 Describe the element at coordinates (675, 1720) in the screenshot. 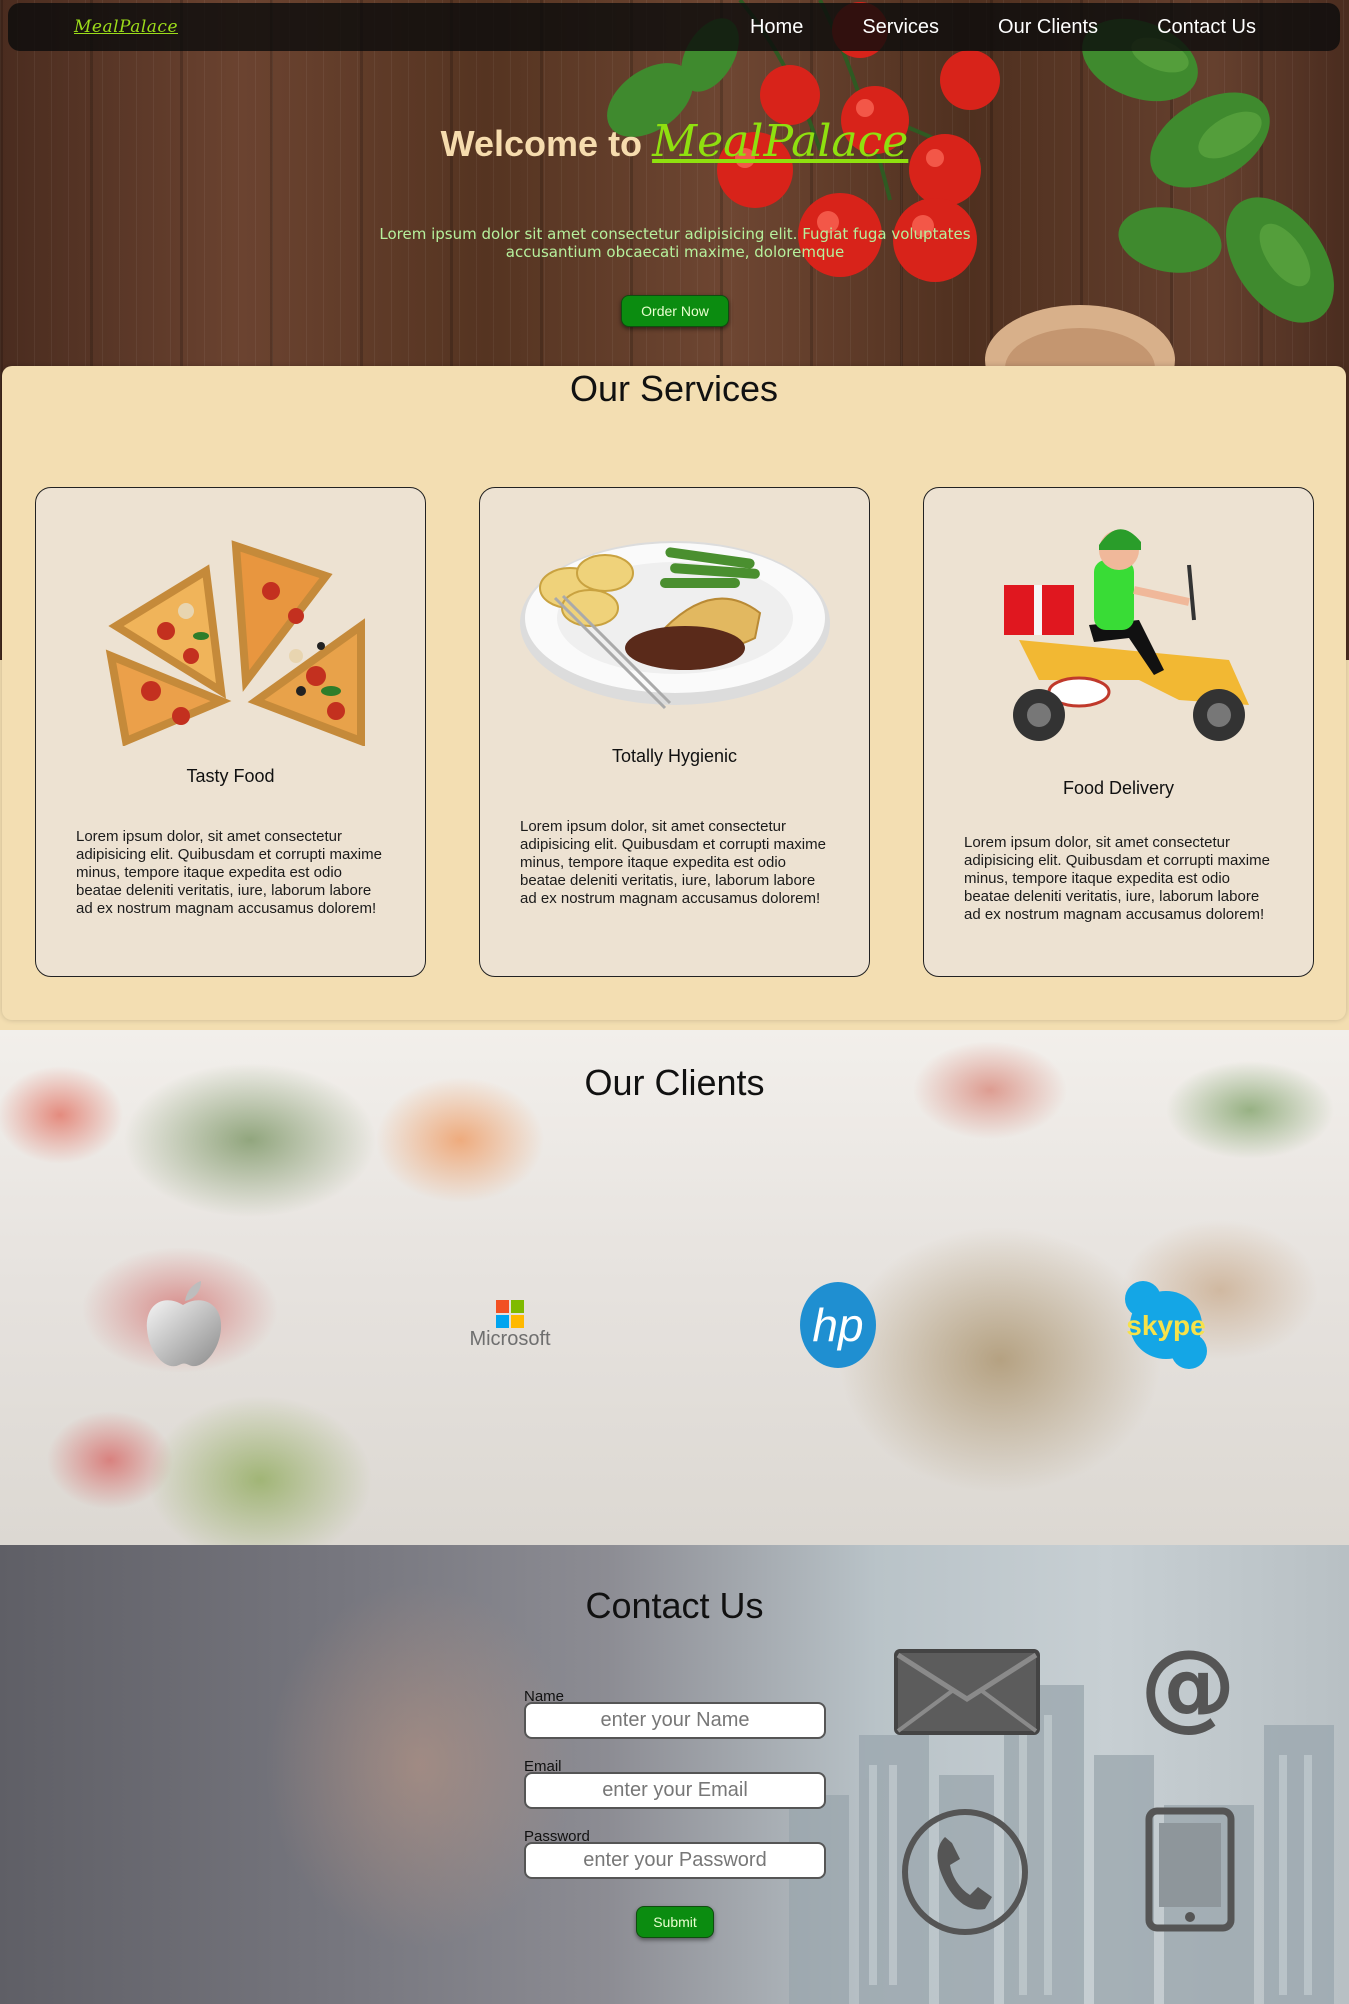

I see `name-input: enter your Name` at that location.